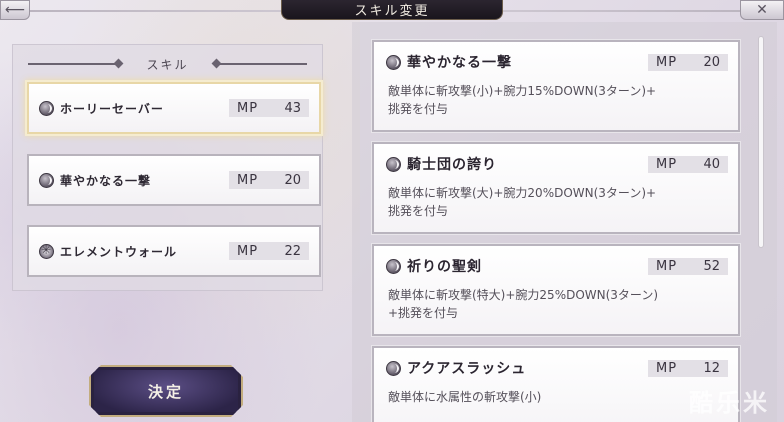 The width and height of the screenshot is (784, 422). I want to click on mp-value: 40, so click(711, 164).